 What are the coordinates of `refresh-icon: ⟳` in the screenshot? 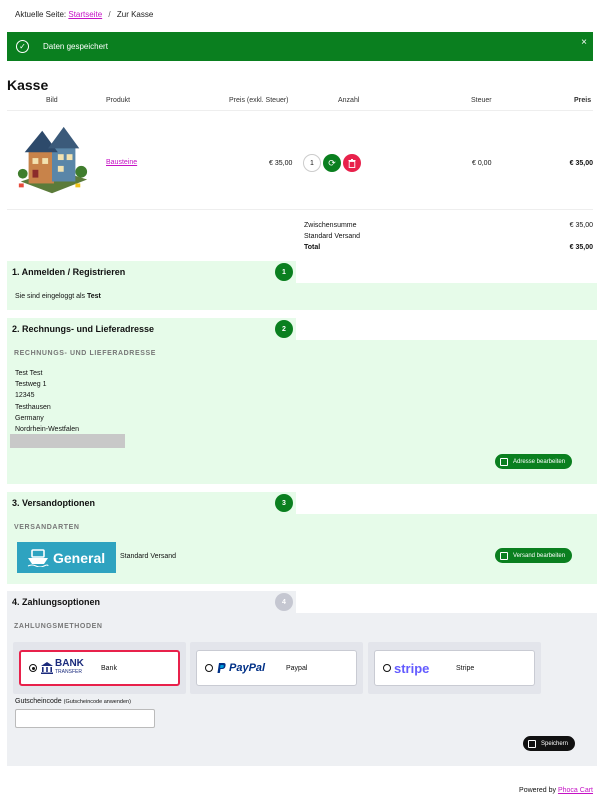 It's located at (332, 162).